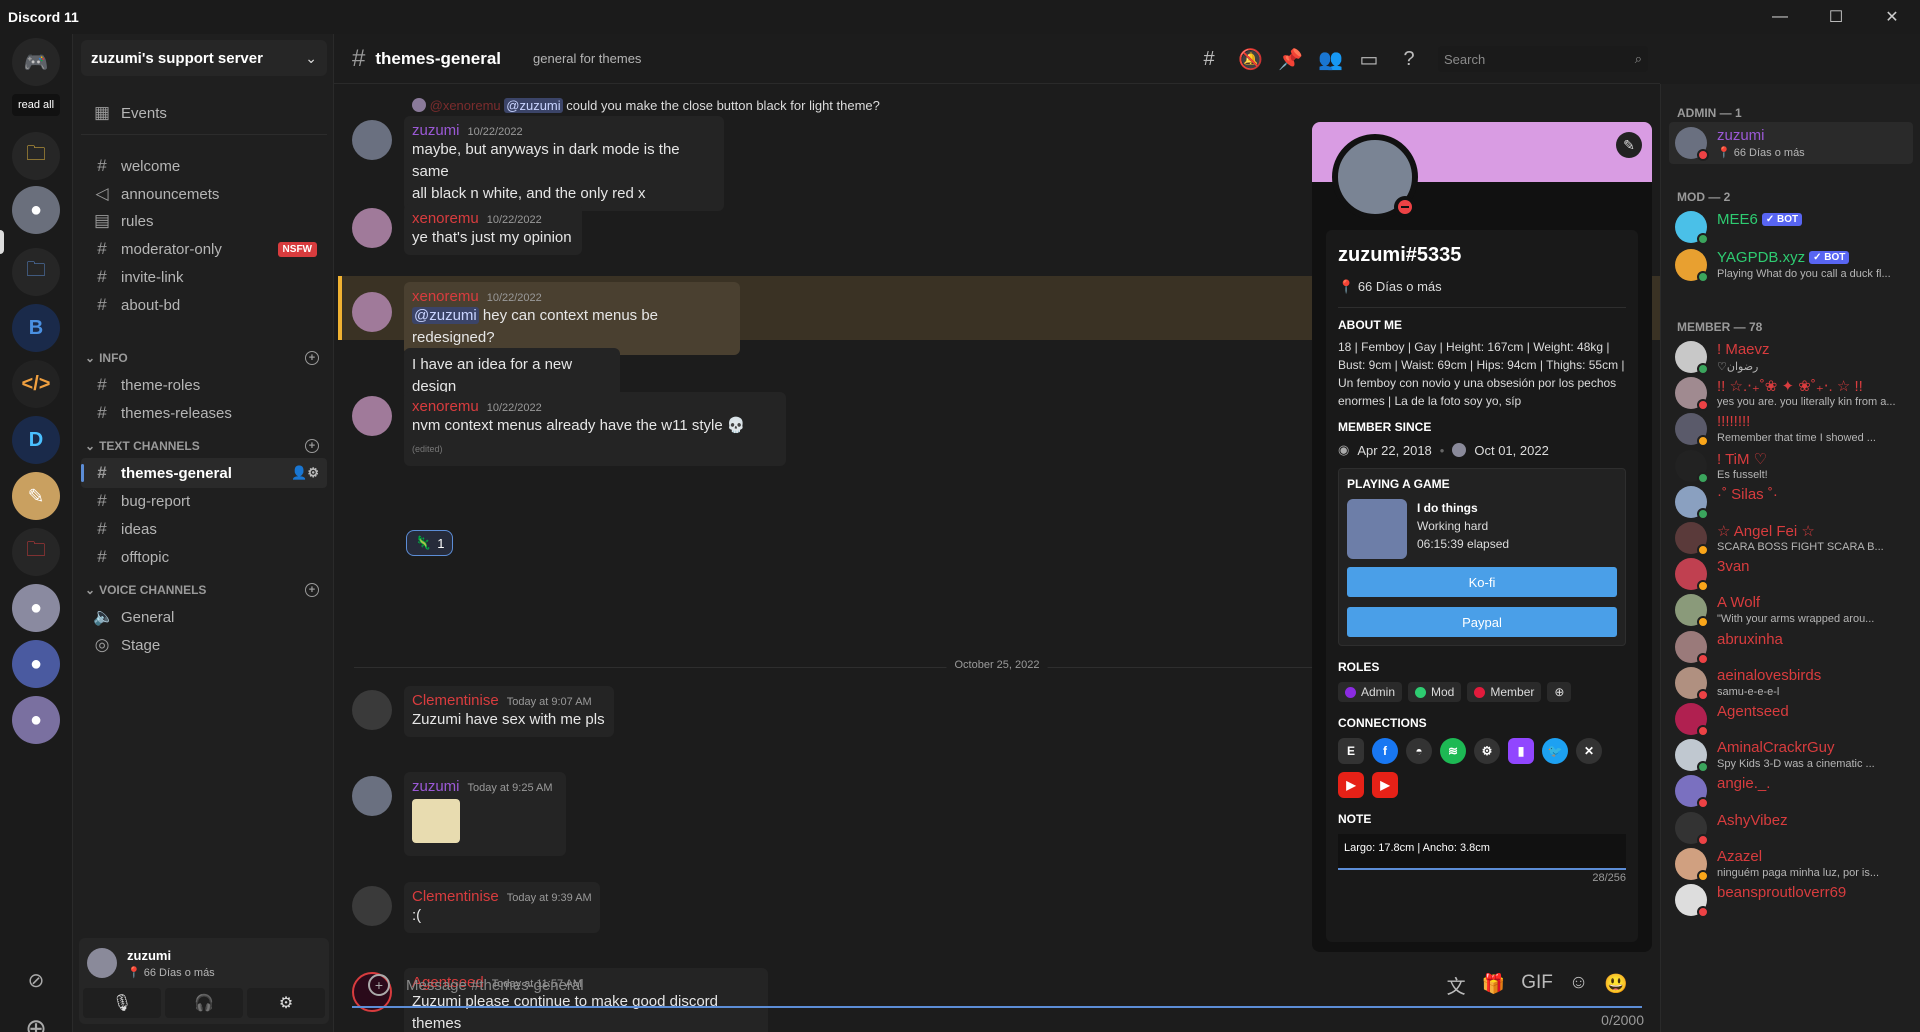 This screenshot has width=1920, height=1032. I want to click on minimize-icon: —, so click(1780, 17).